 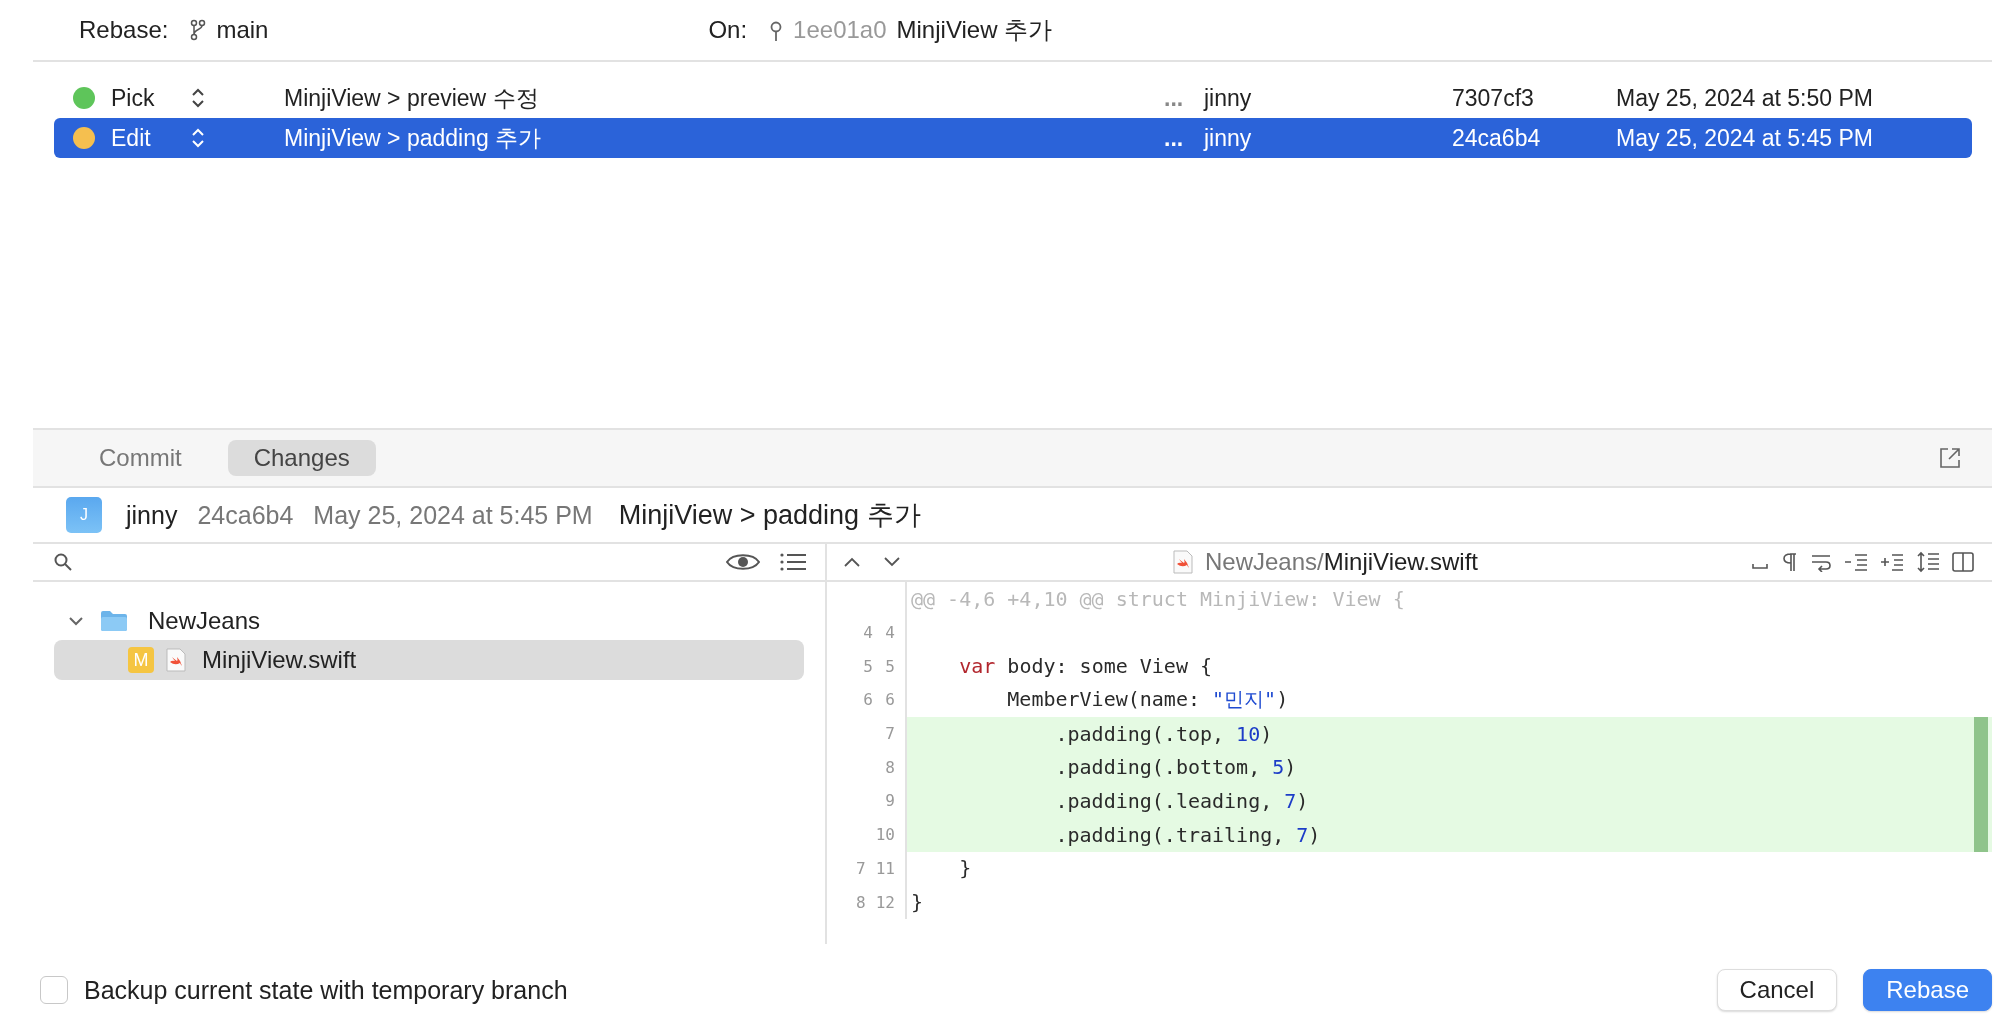 I want to click on code-line: var body: some View {, so click(x=1085, y=666).